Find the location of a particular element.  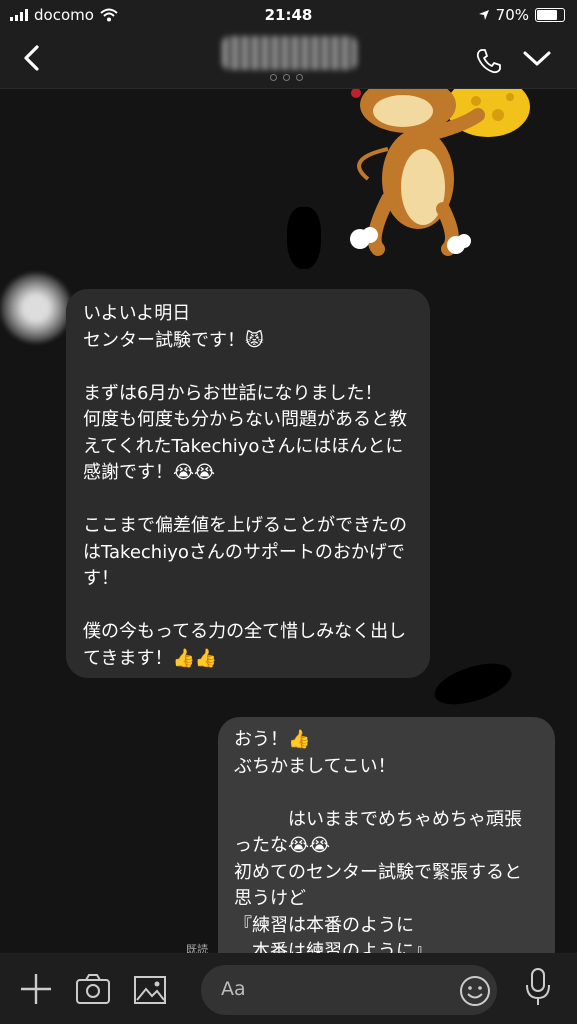

message-input: Aa is located at coordinates (349, 990).